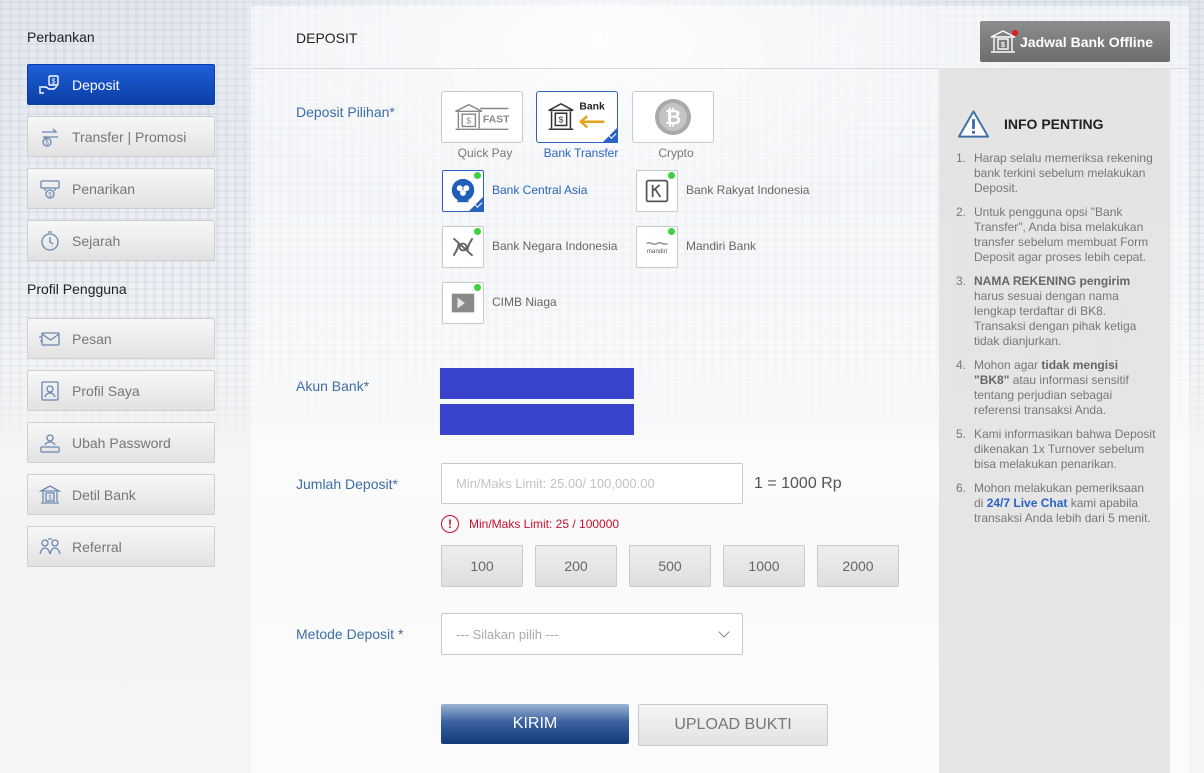 The height and width of the screenshot is (773, 1204). Describe the element at coordinates (347, 484) in the screenshot. I see `amount-label: Jumlah Deposit*` at that location.